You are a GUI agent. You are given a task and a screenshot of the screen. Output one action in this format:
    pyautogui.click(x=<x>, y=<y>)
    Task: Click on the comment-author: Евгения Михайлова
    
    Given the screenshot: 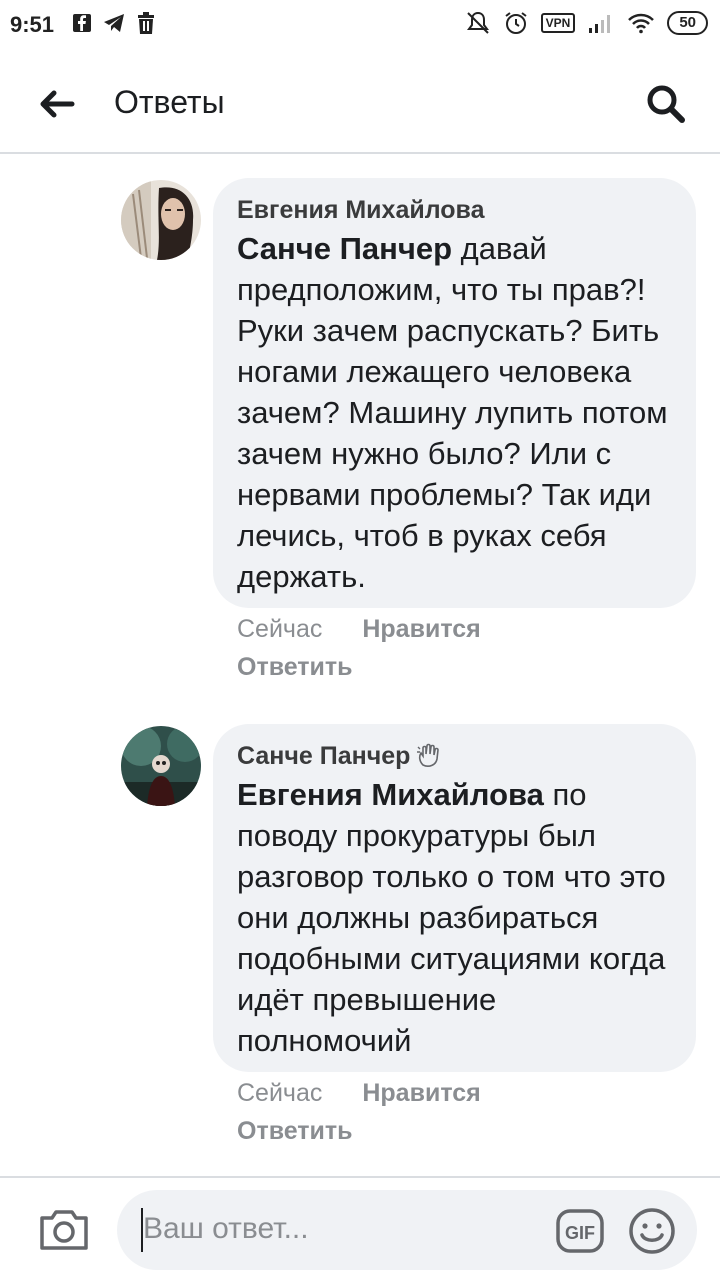 What is the action you would take?
    pyautogui.click(x=454, y=210)
    